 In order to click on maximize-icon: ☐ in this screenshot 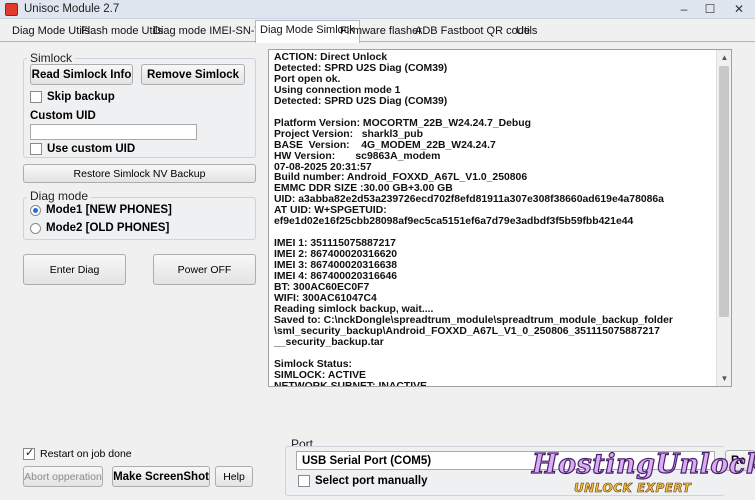, I will do `click(710, 9)`.